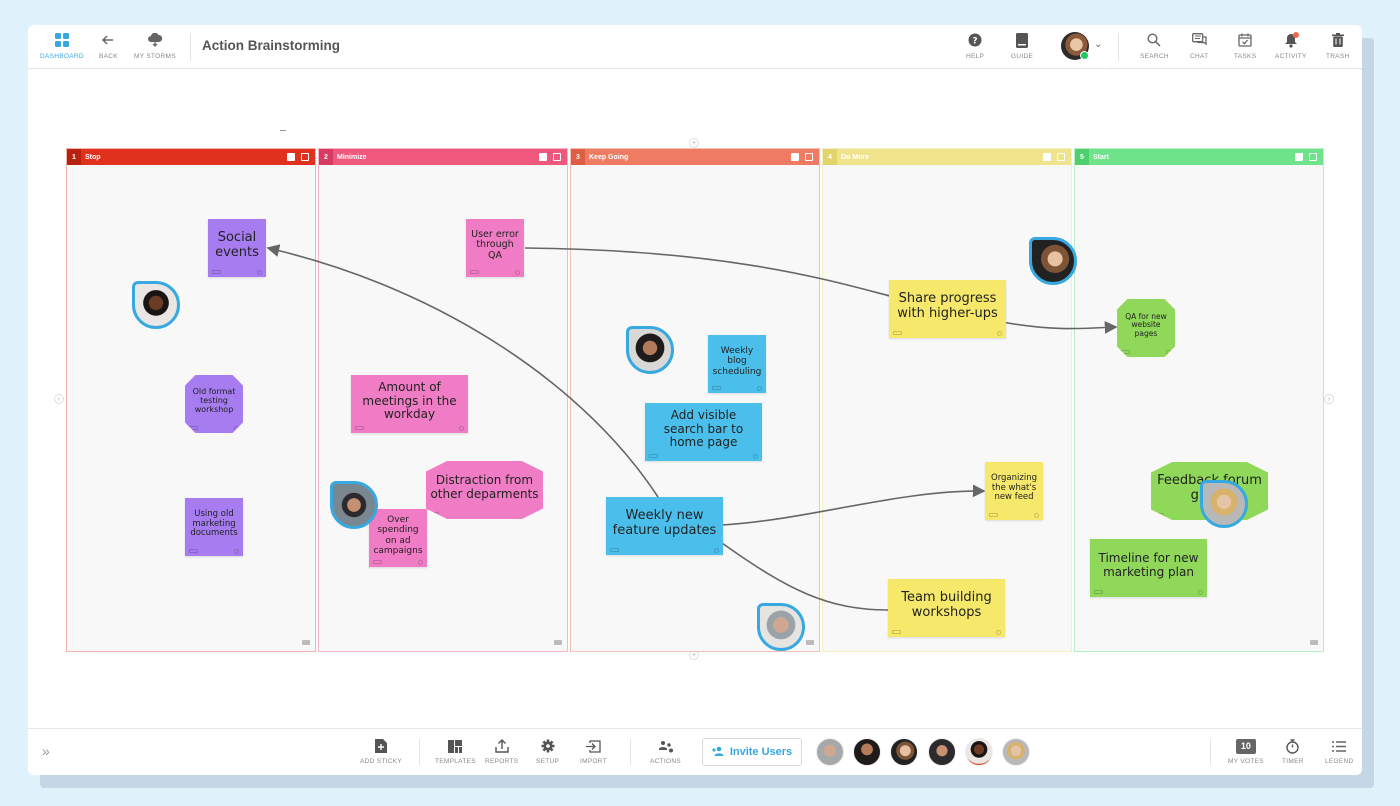 The width and height of the screenshot is (1400, 806). What do you see at coordinates (1098, 44) in the screenshot?
I see `chevron-down-icon: ⌄` at bounding box center [1098, 44].